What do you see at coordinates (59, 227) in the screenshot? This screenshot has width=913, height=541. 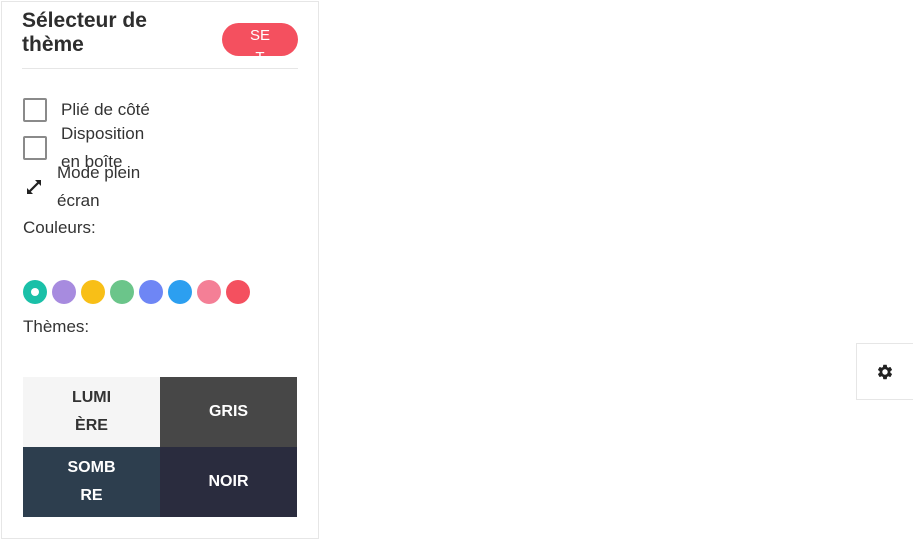 I see `colors-label: Couleurs:` at bounding box center [59, 227].